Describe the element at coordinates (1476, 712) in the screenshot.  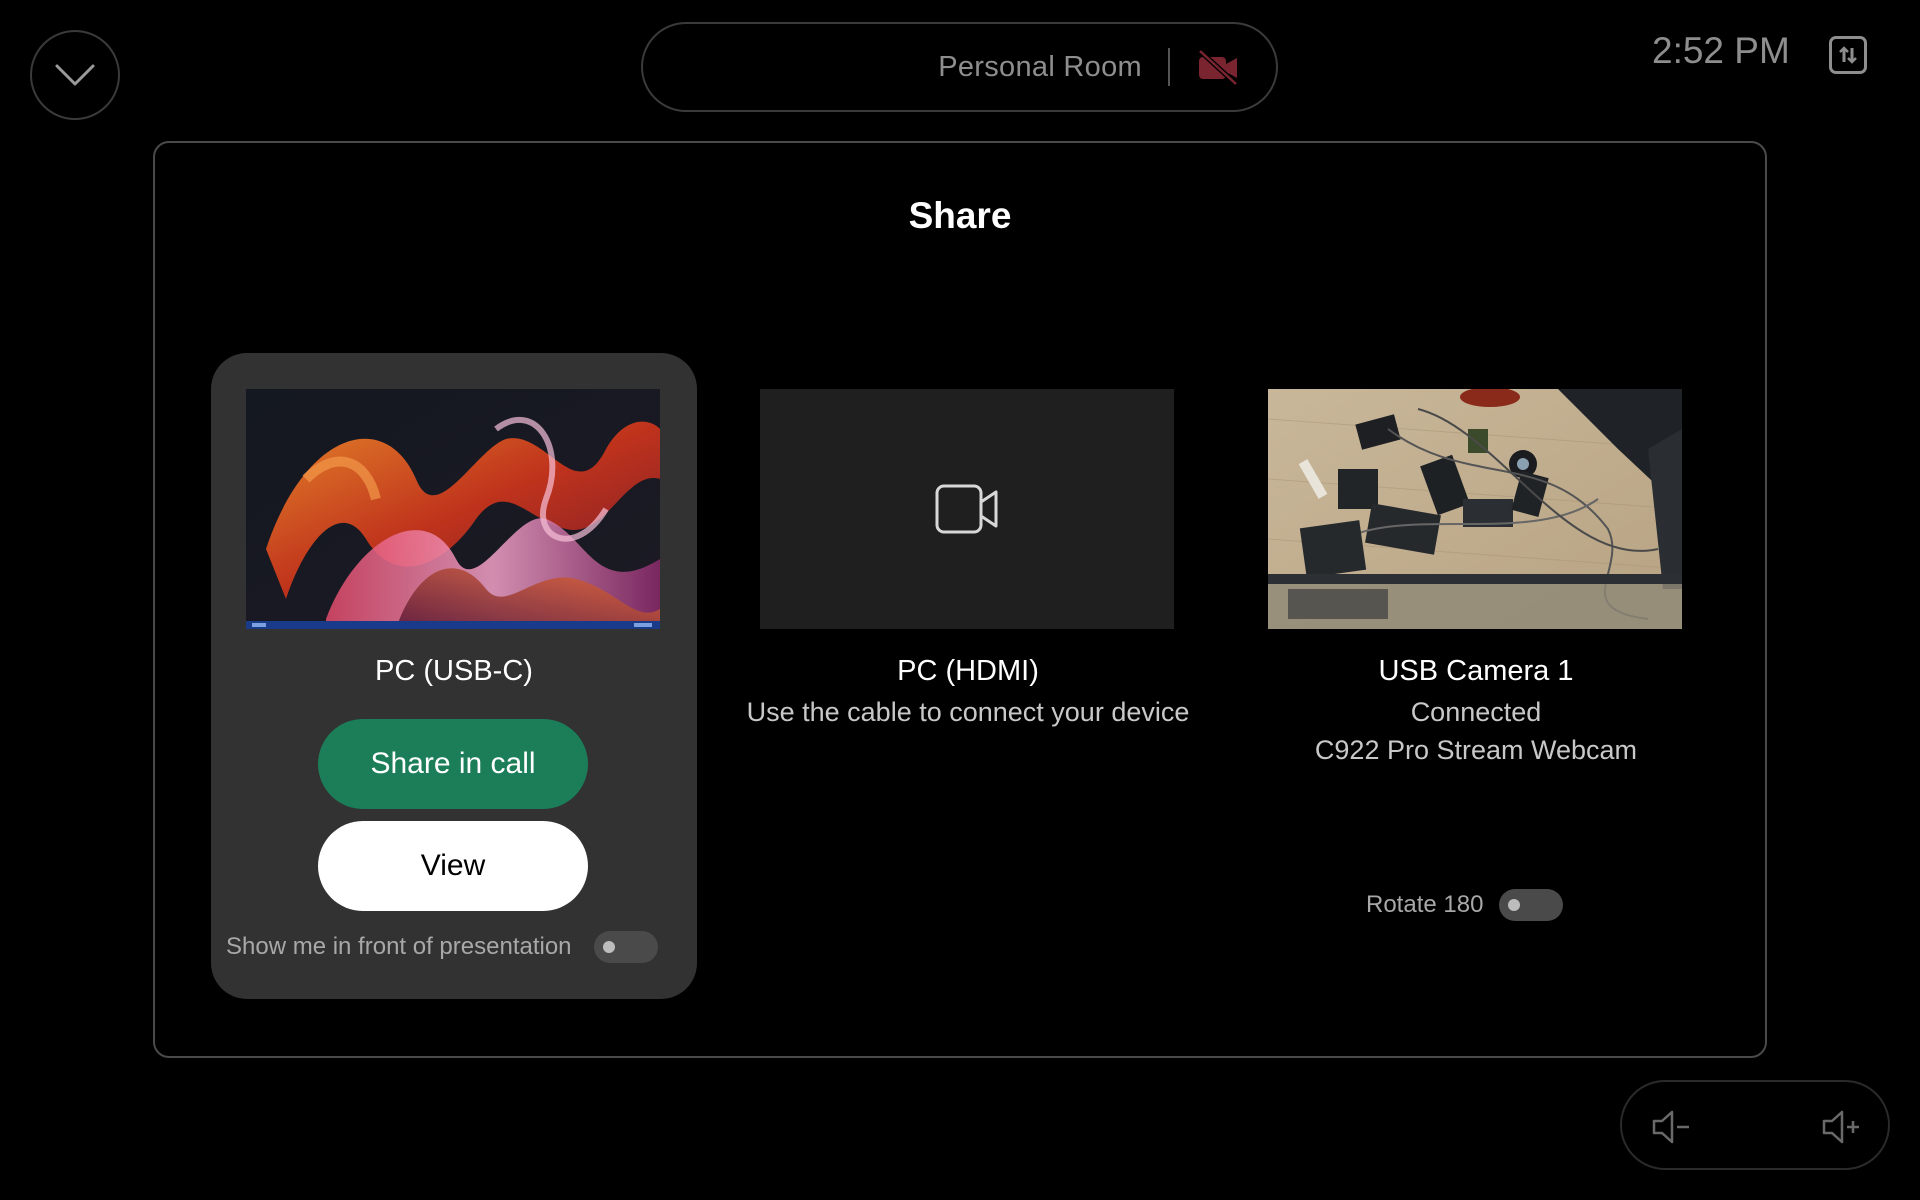
I see `usb-camera-status: Connected` at that location.